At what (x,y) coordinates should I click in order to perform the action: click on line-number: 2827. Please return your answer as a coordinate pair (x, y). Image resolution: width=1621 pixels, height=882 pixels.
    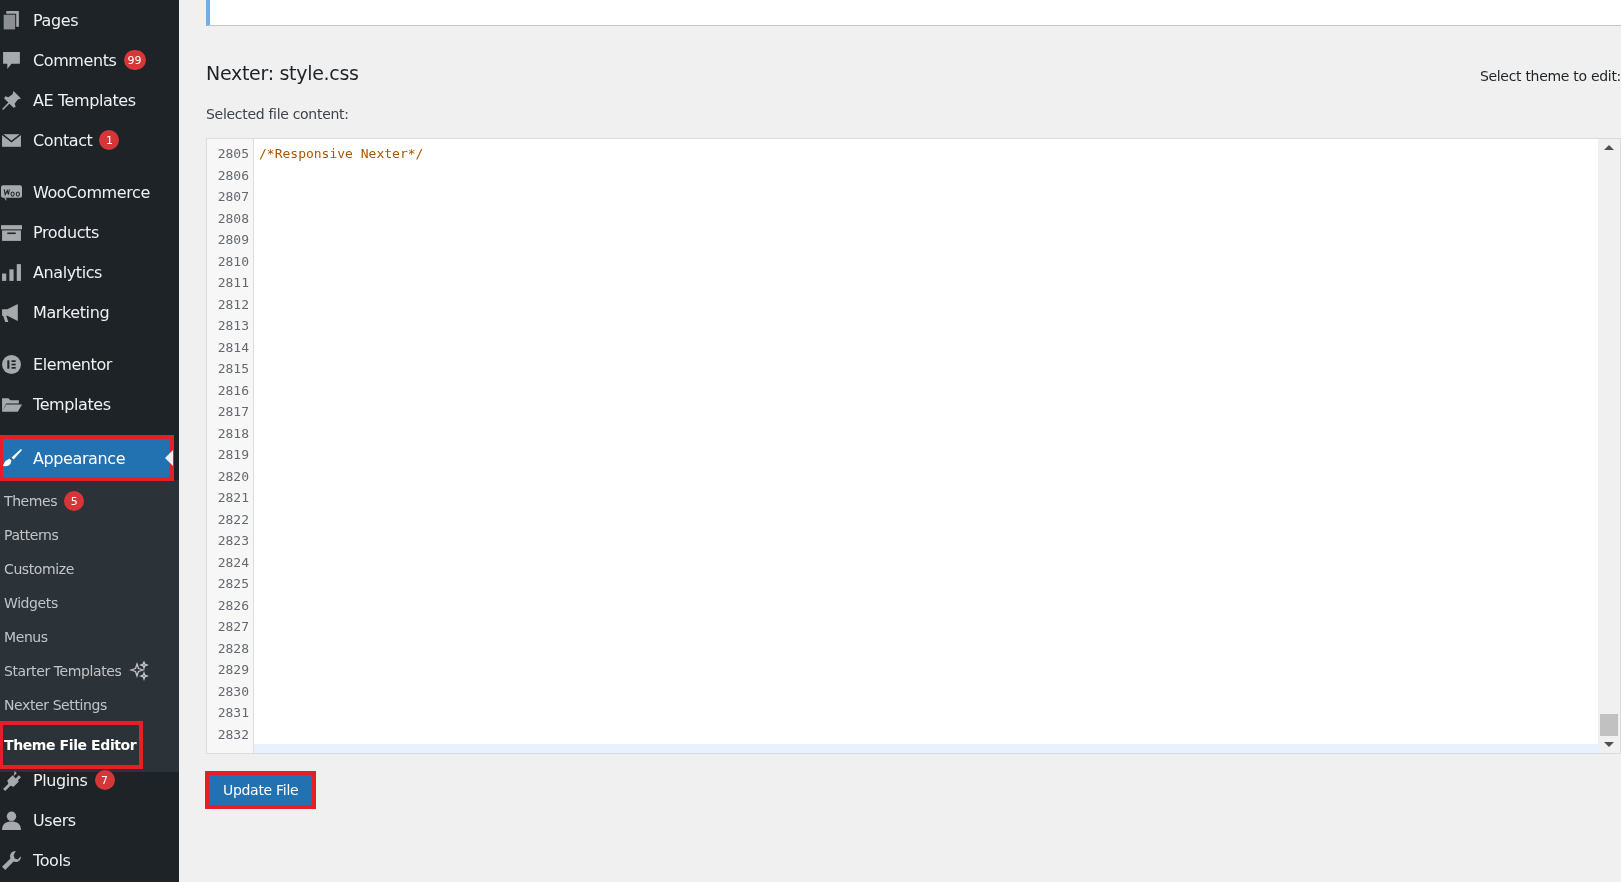
    Looking at the image, I should click on (233, 627).